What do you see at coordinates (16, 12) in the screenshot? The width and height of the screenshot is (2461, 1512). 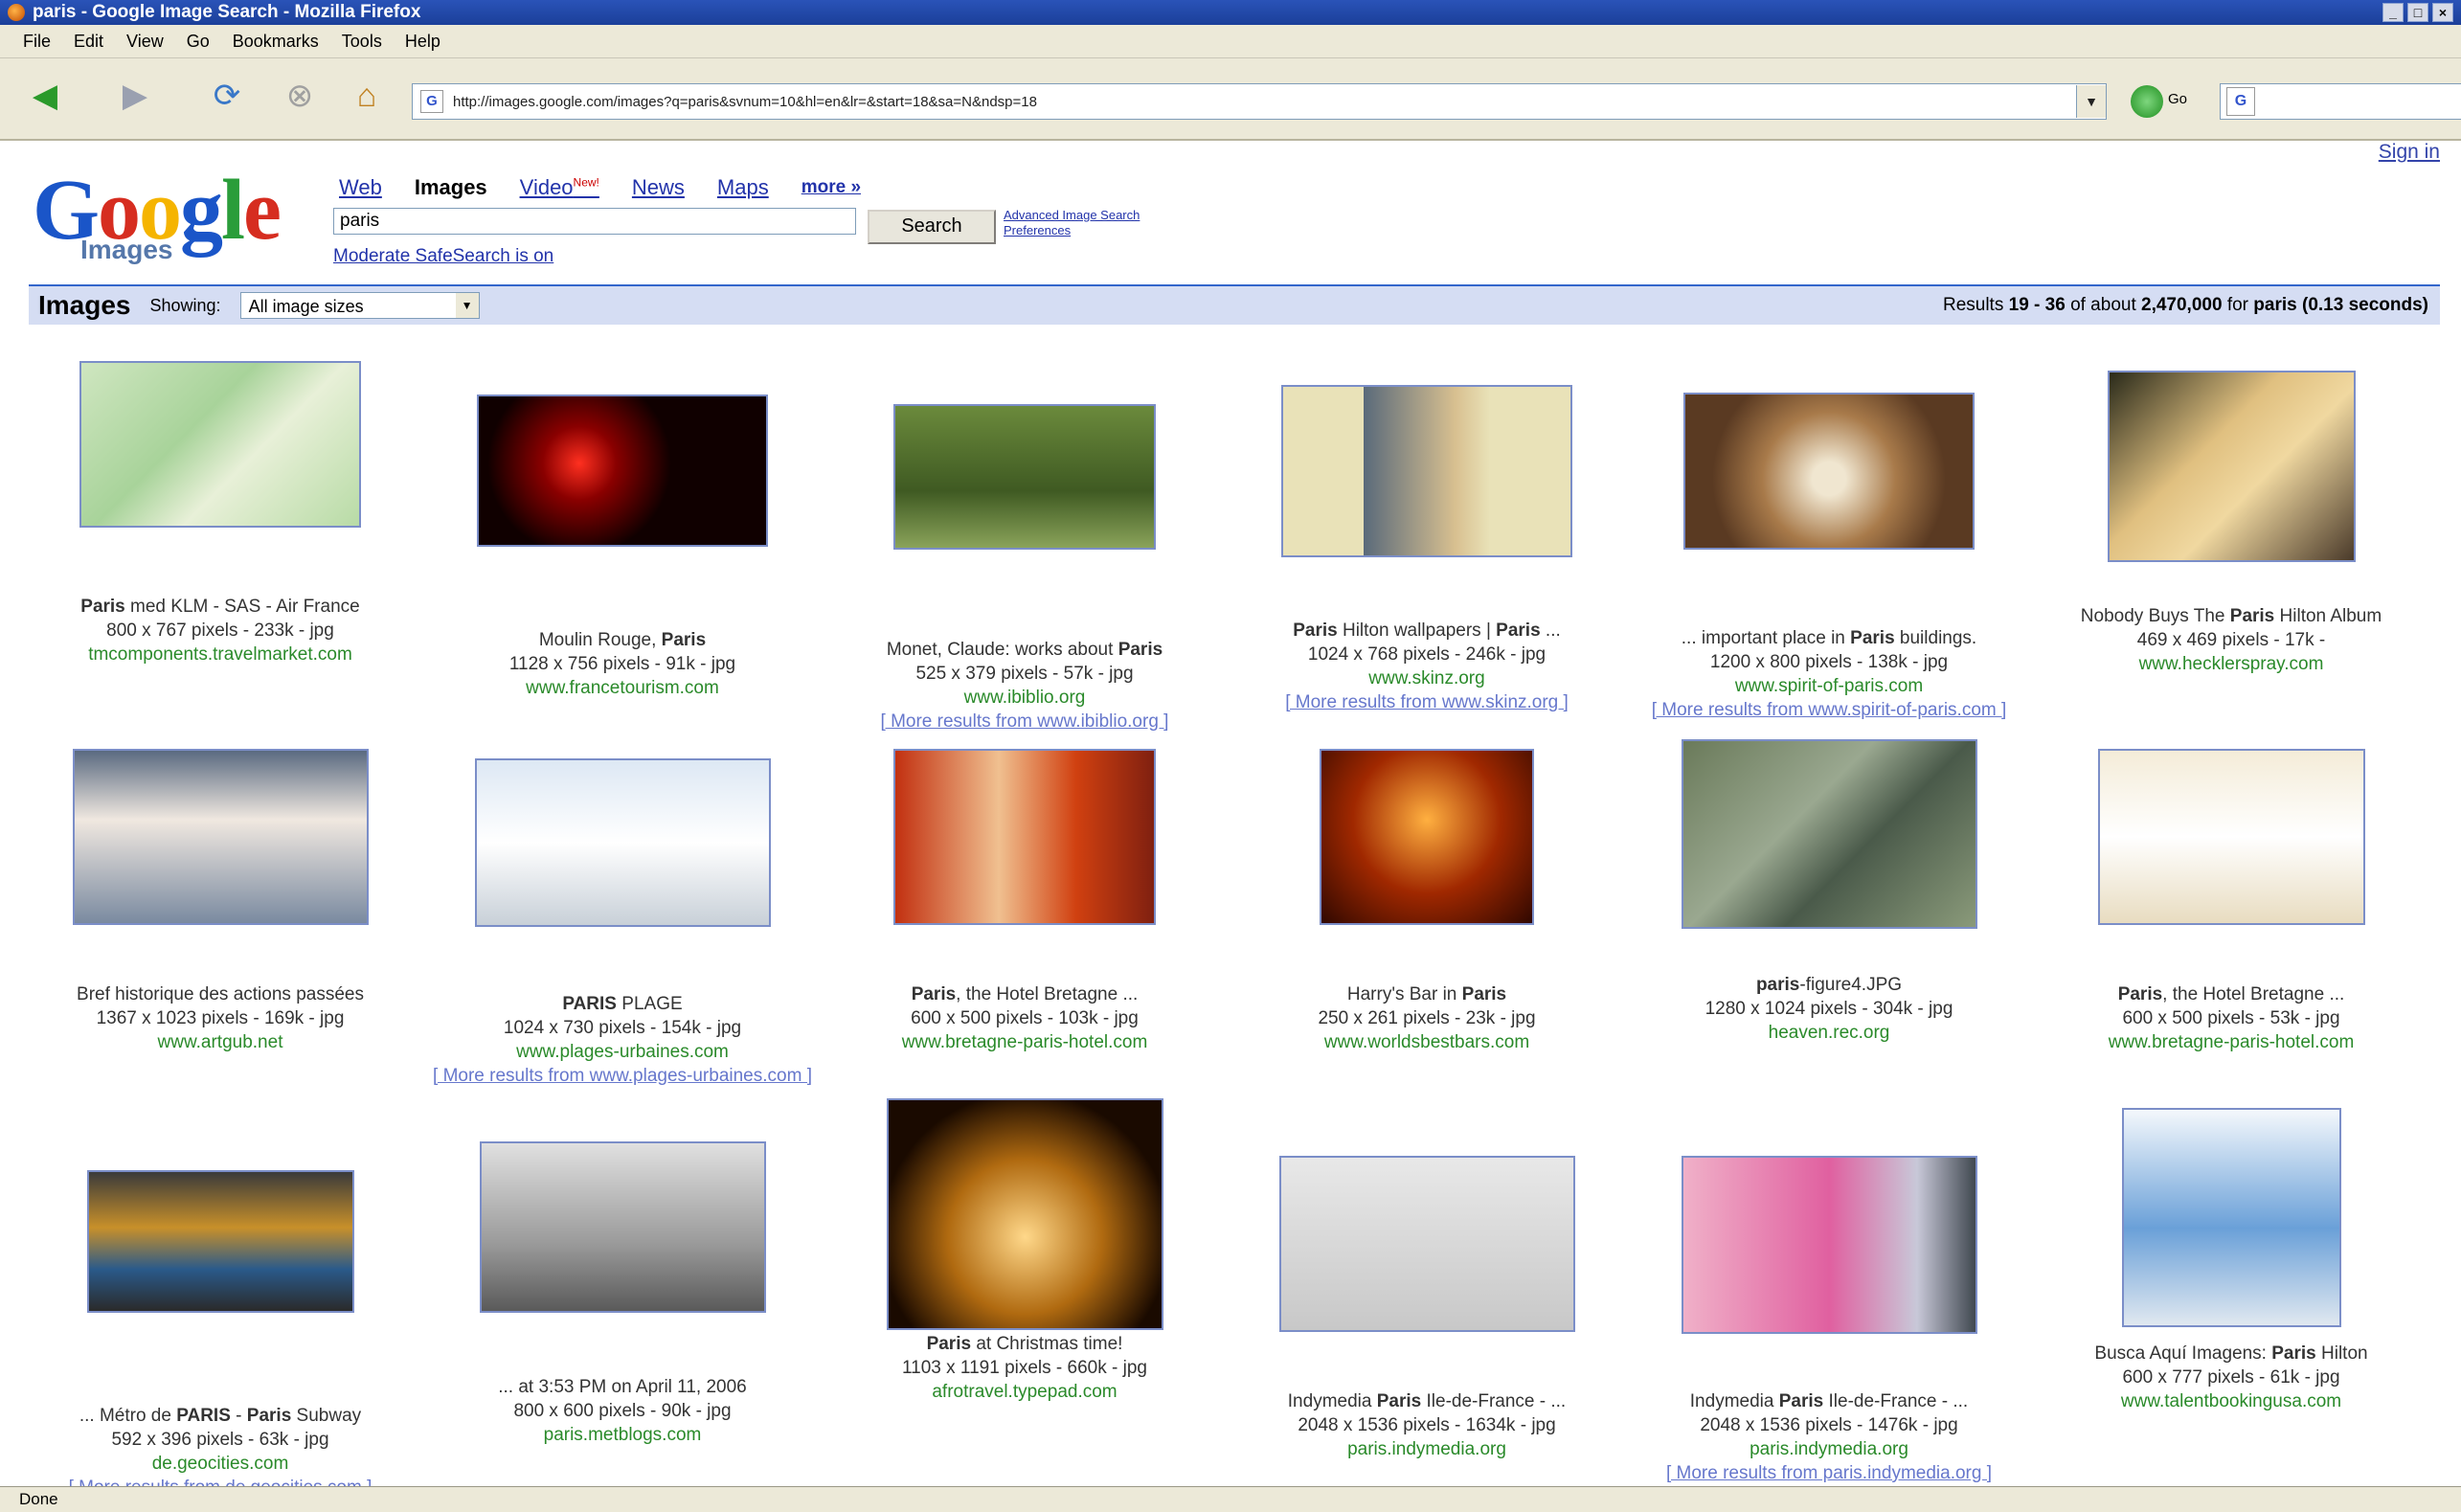 I see `firefox-icon` at bounding box center [16, 12].